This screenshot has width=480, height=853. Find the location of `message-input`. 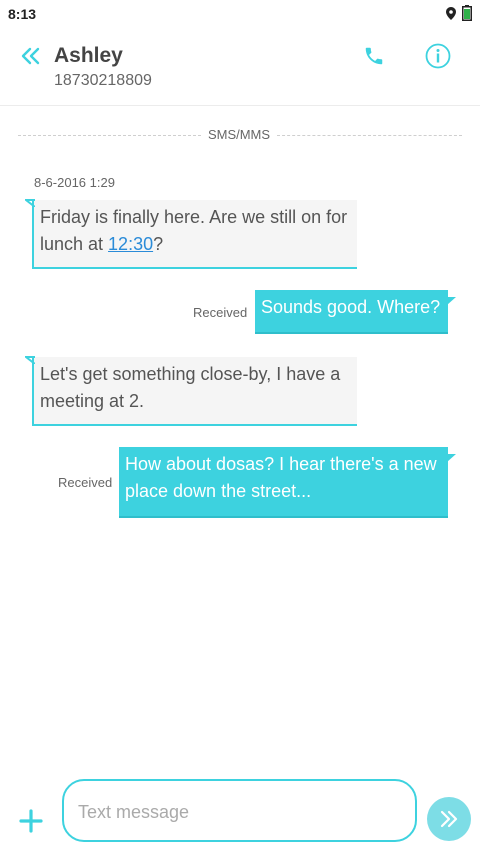

message-input is located at coordinates (238, 812).